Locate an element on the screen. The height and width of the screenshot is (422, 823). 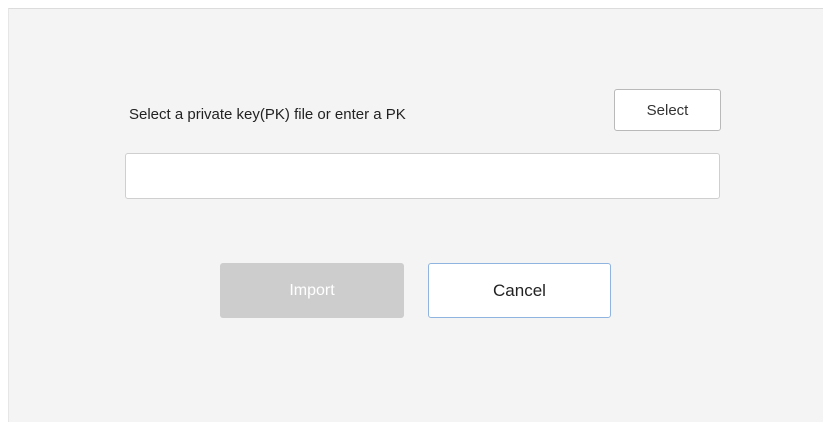
import-button: Import is located at coordinates (312, 290).